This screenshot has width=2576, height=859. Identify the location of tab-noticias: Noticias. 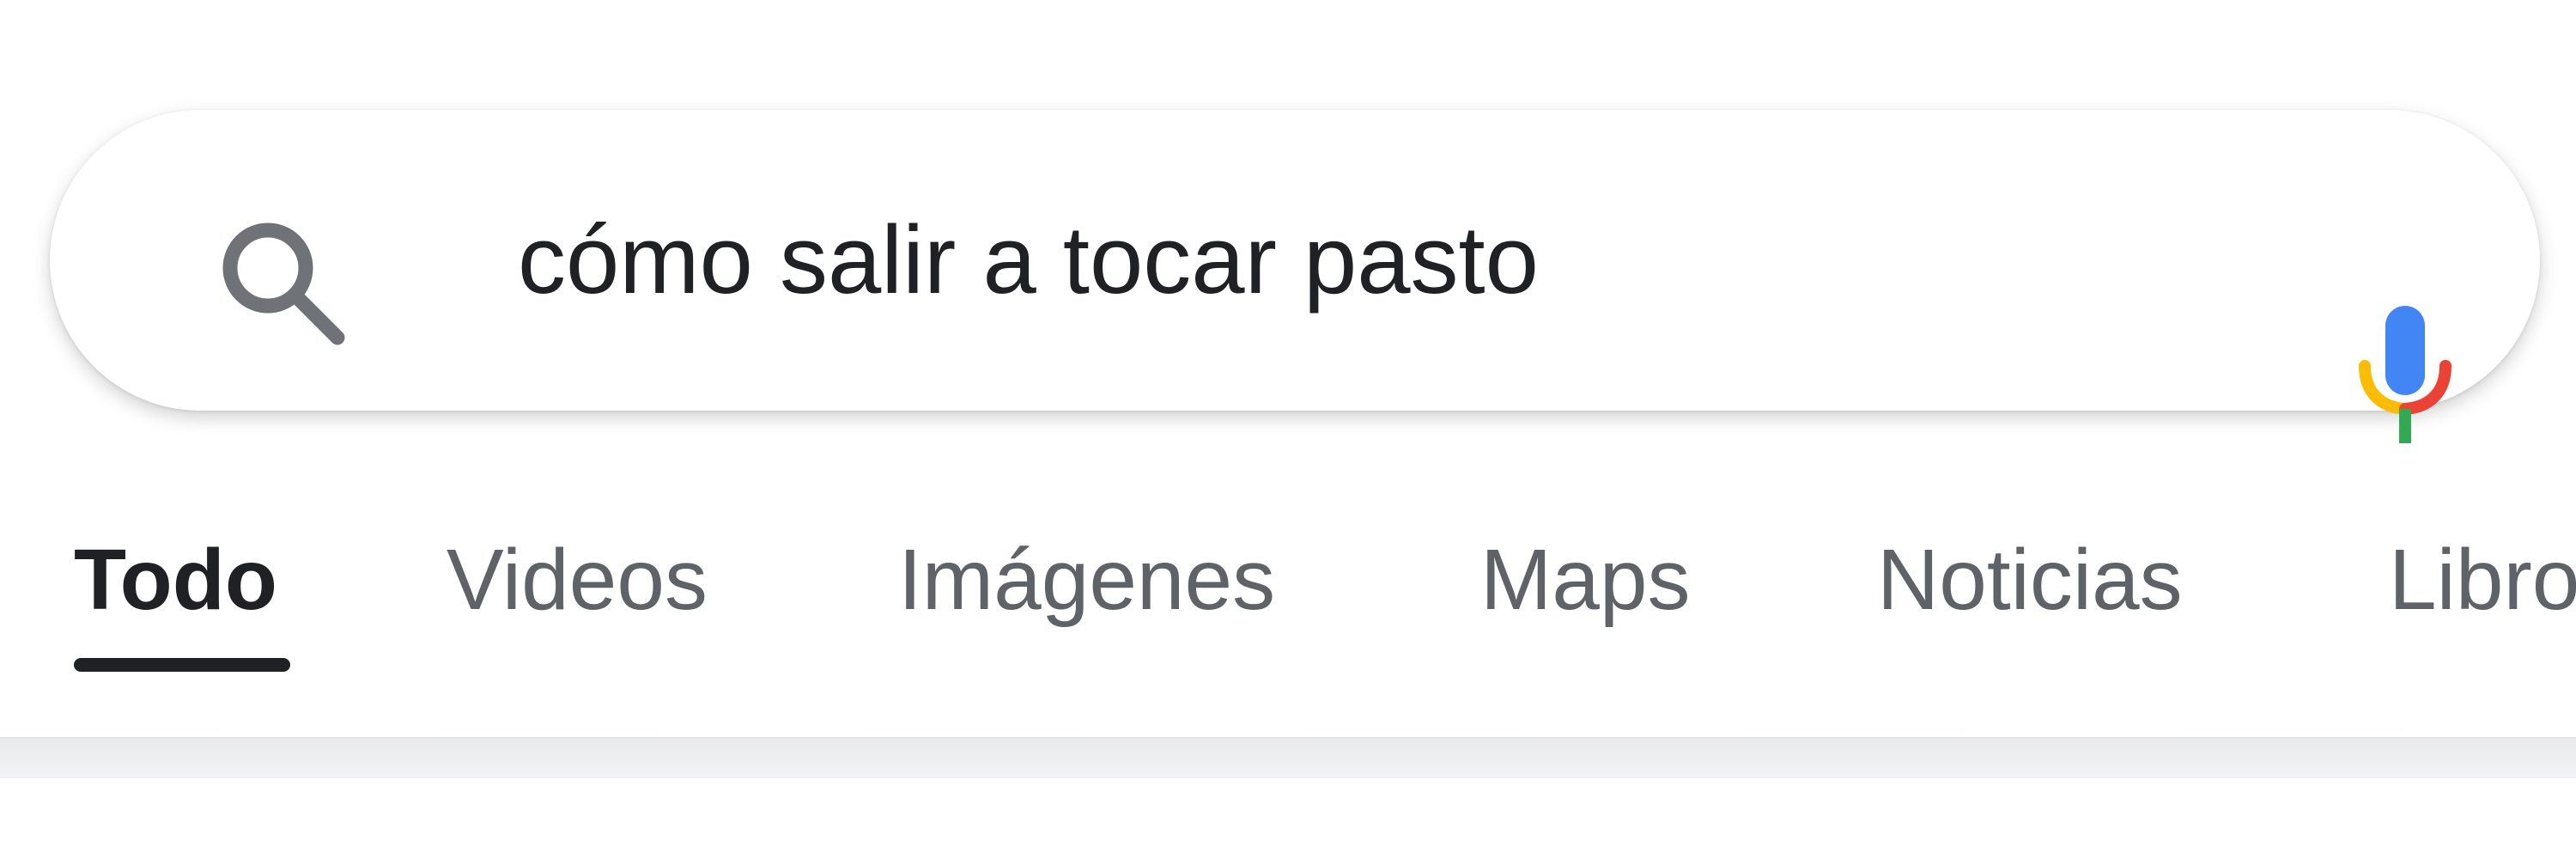
(2030, 597).